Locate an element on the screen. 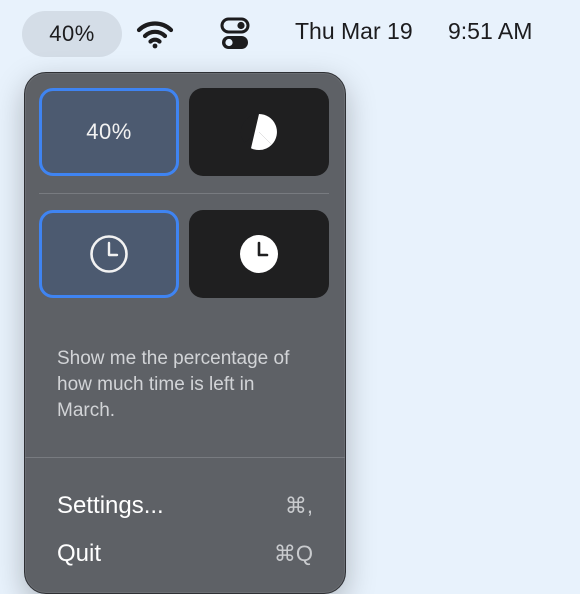 The image size is (580, 594). clock-filled-icon is located at coordinates (259, 254).